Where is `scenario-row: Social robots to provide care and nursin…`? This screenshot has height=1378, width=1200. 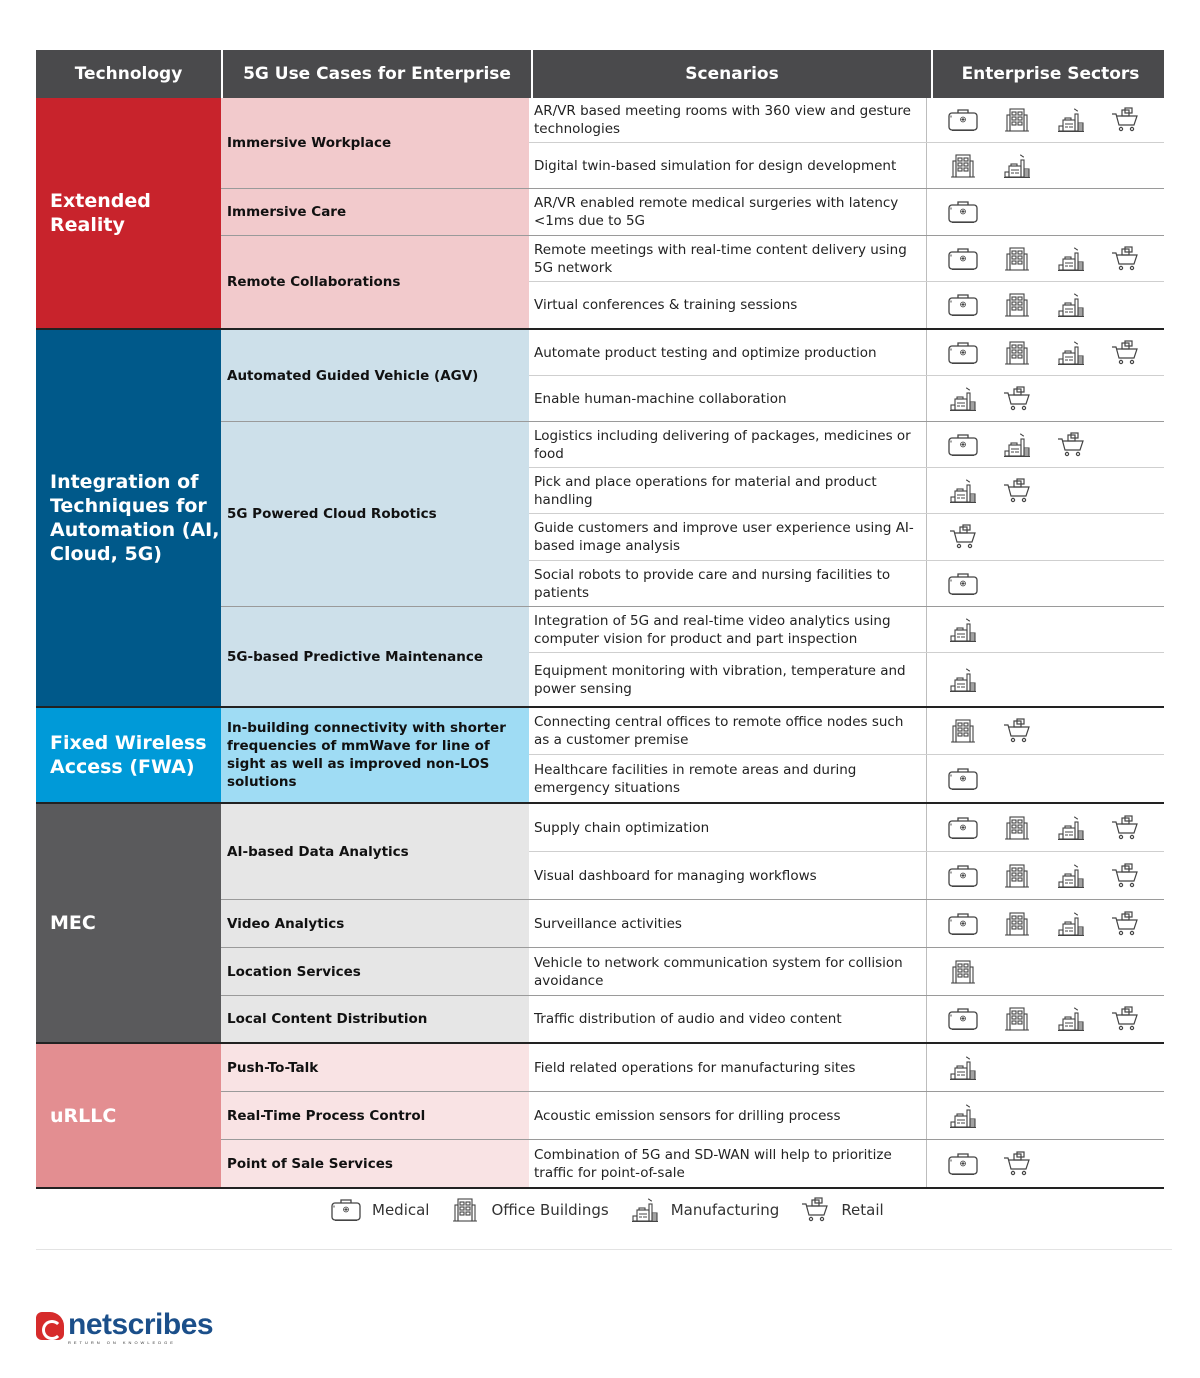 scenario-row: Social robots to provide care and nursin… is located at coordinates (846, 583).